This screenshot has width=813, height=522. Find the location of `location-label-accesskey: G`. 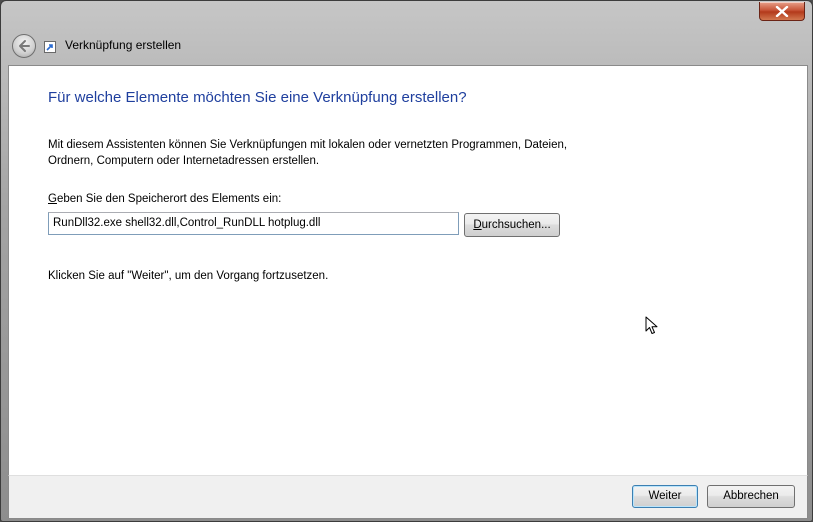

location-label-accesskey: G is located at coordinates (52, 199).